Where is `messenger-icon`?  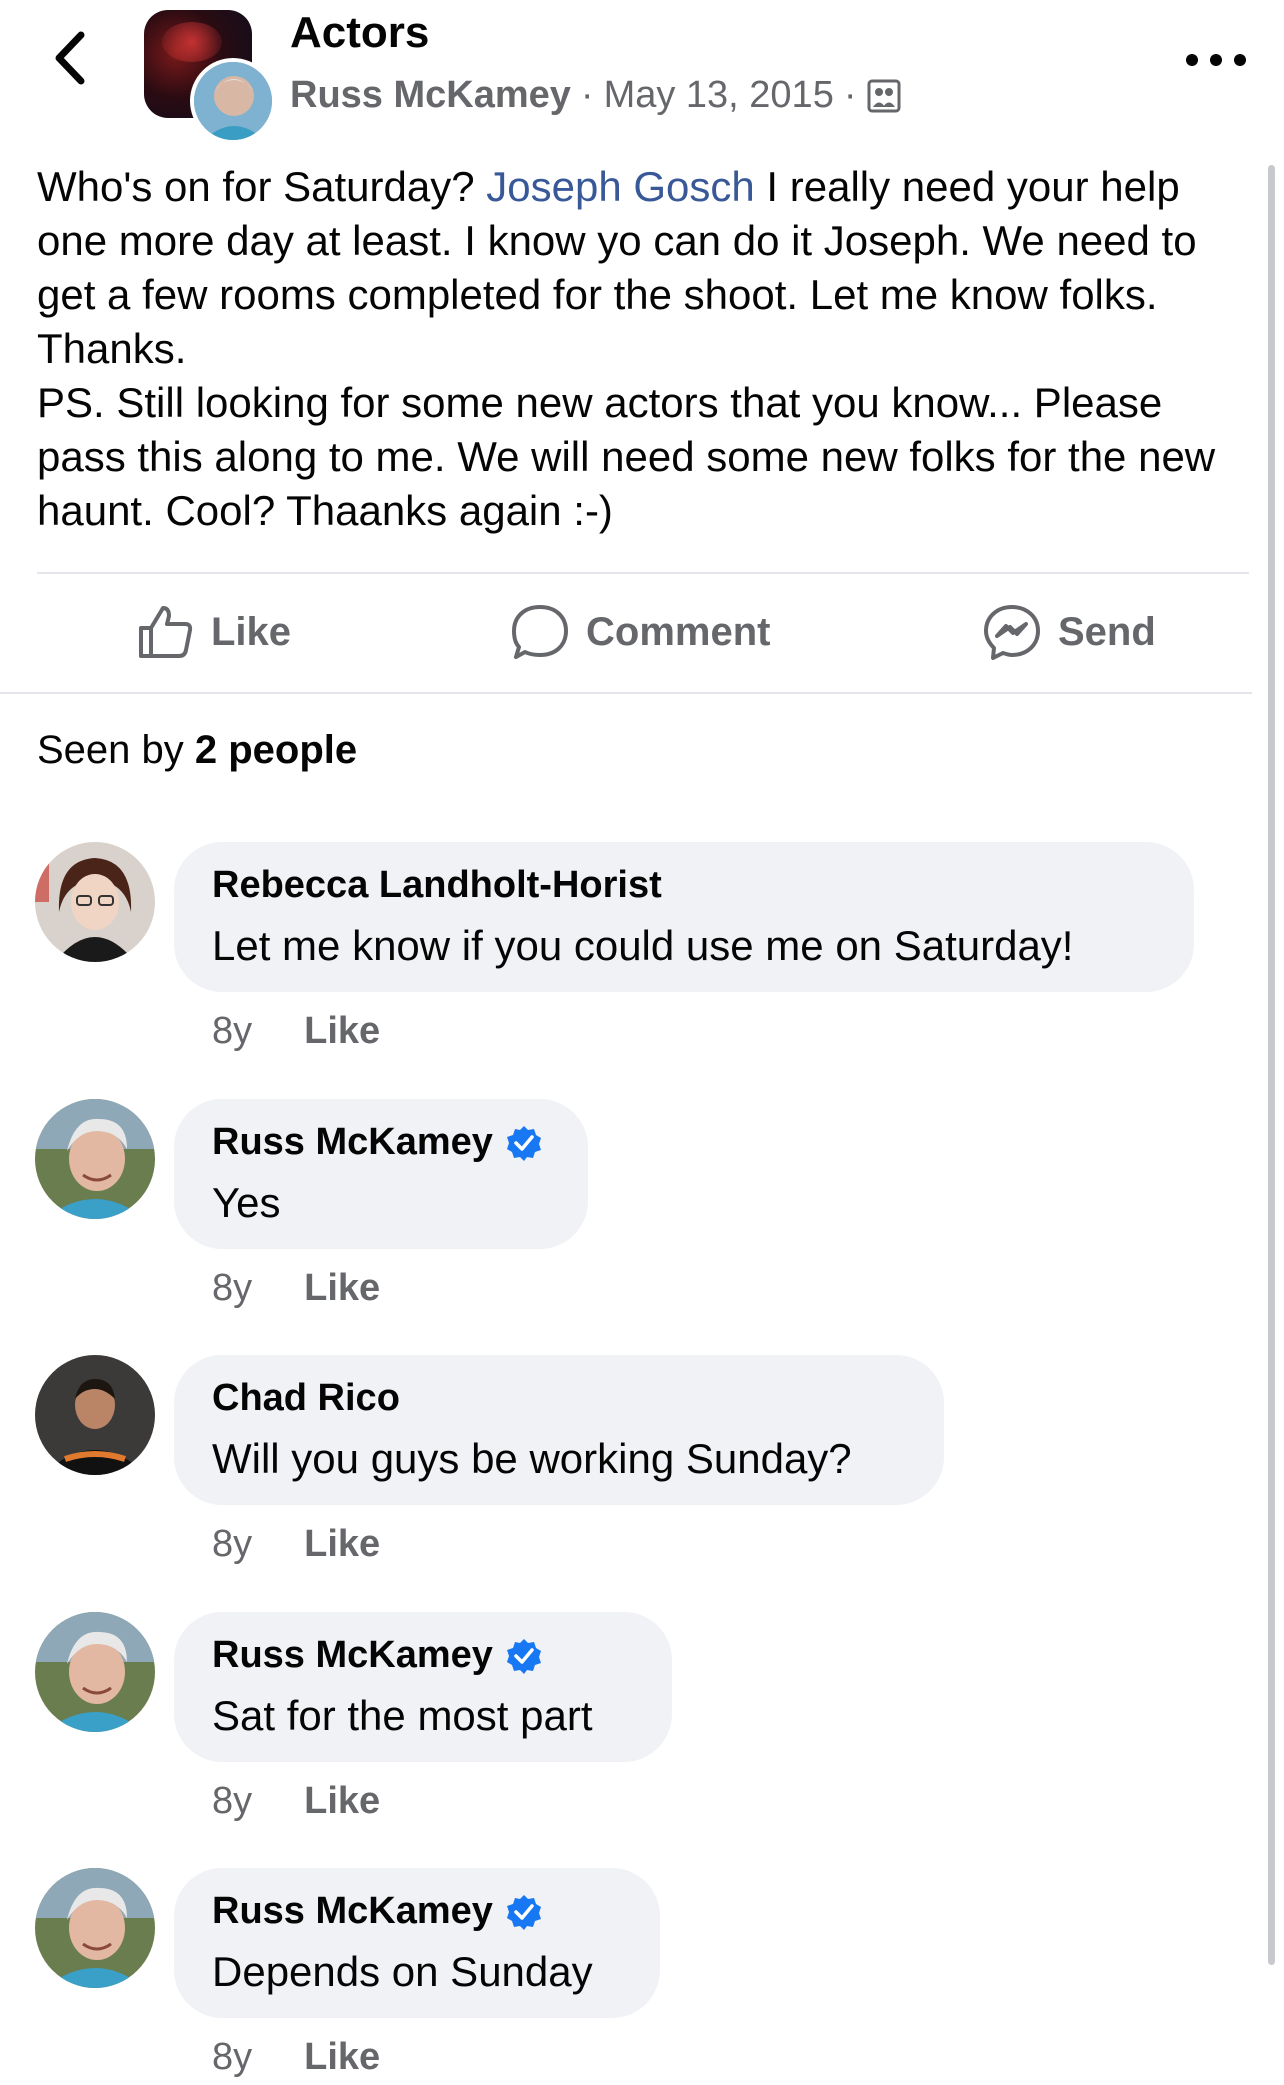 messenger-icon is located at coordinates (1012, 632).